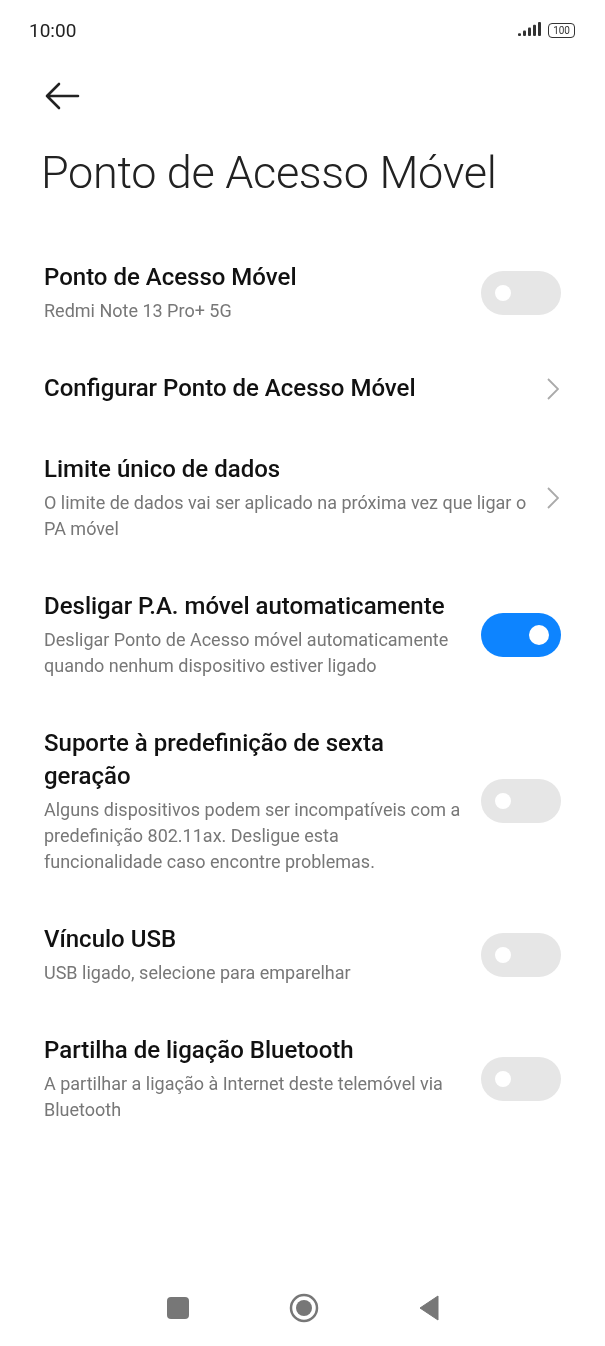  I want to click on setting-title: Vínculo USB, so click(252, 939).